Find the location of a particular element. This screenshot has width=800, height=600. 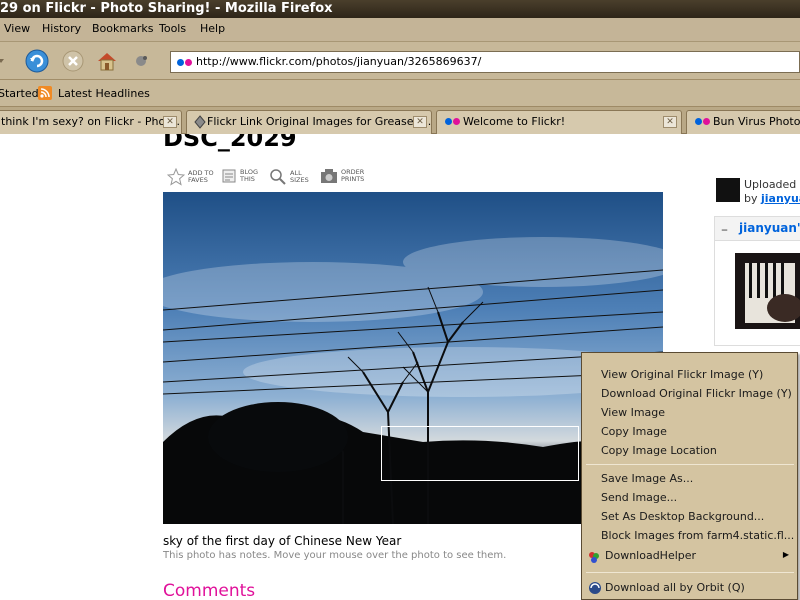

uploader-avatar is located at coordinates (728, 190).